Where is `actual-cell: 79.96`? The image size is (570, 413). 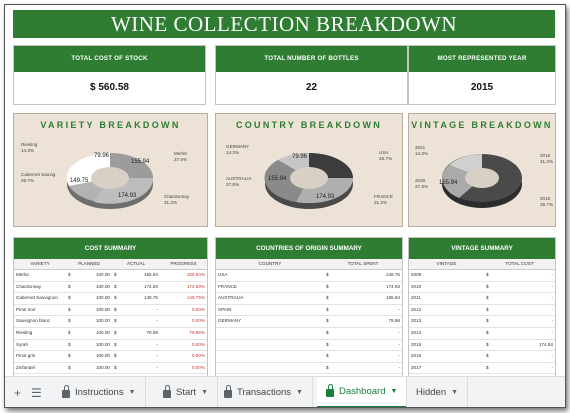 actual-cell: 79.96 is located at coordinates (152, 332).